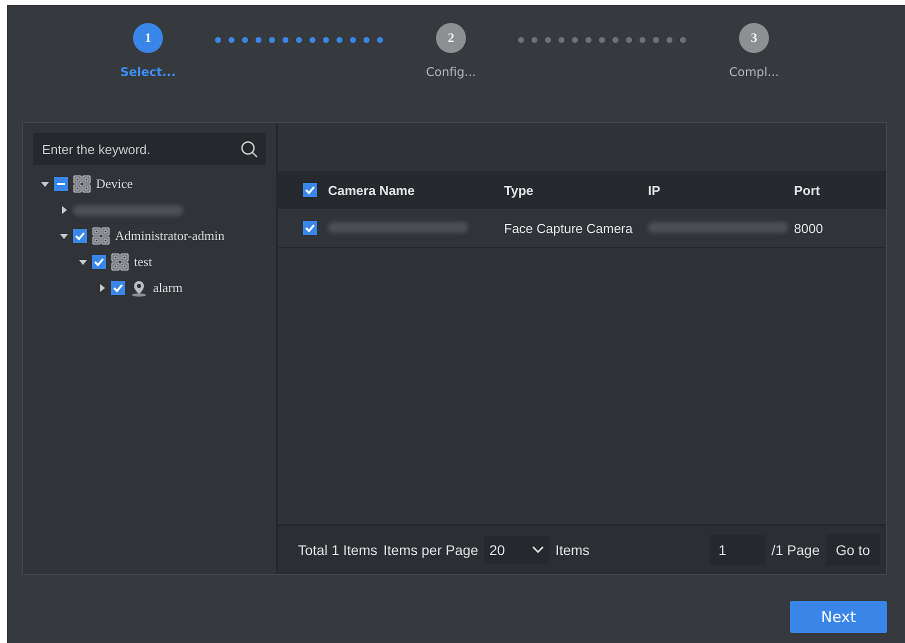  What do you see at coordinates (451, 38) in the screenshot?
I see `step-number: 2` at bounding box center [451, 38].